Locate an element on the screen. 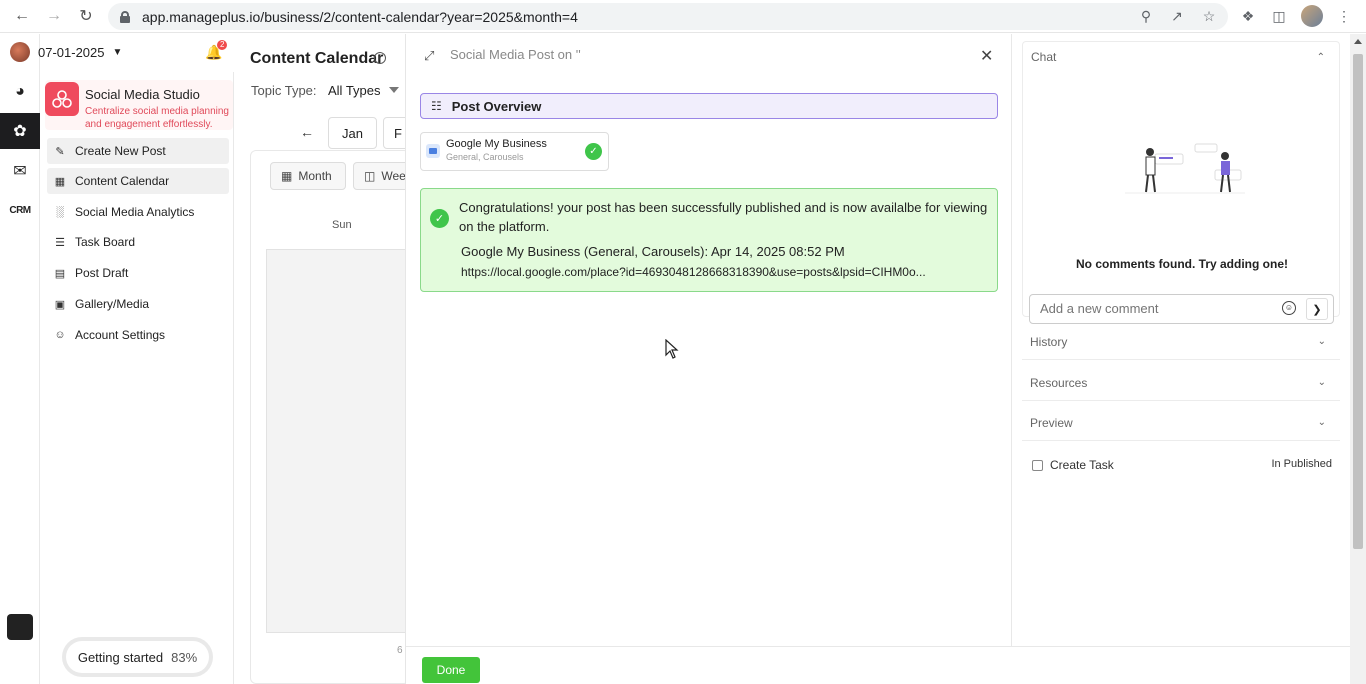 The height and width of the screenshot is (684, 1366). sidebar-item-post-draft: ▤ Post Draft is located at coordinates (138, 273).